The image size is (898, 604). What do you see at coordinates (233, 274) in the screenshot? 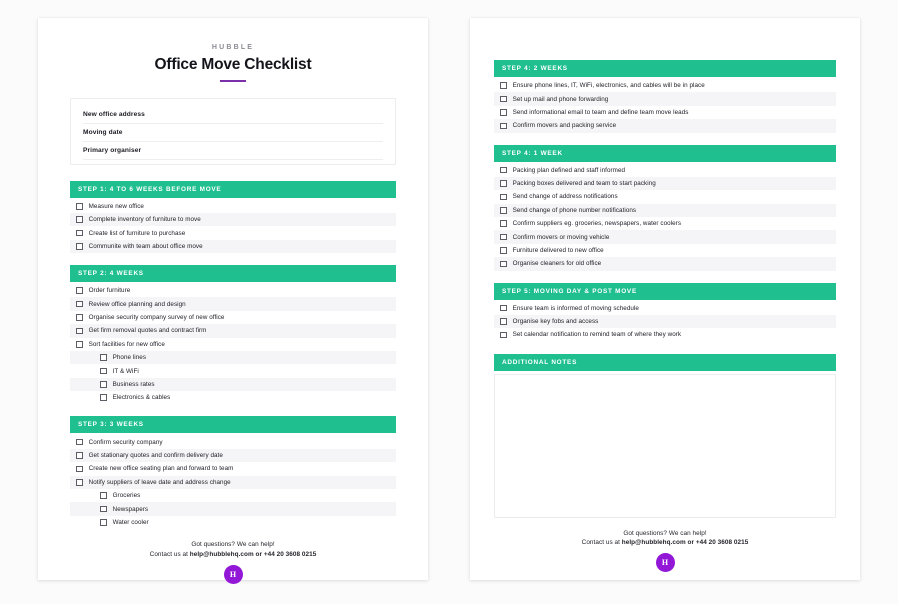
I see `section-header-step-2: STEP 2: 4 WEEKS` at bounding box center [233, 274].